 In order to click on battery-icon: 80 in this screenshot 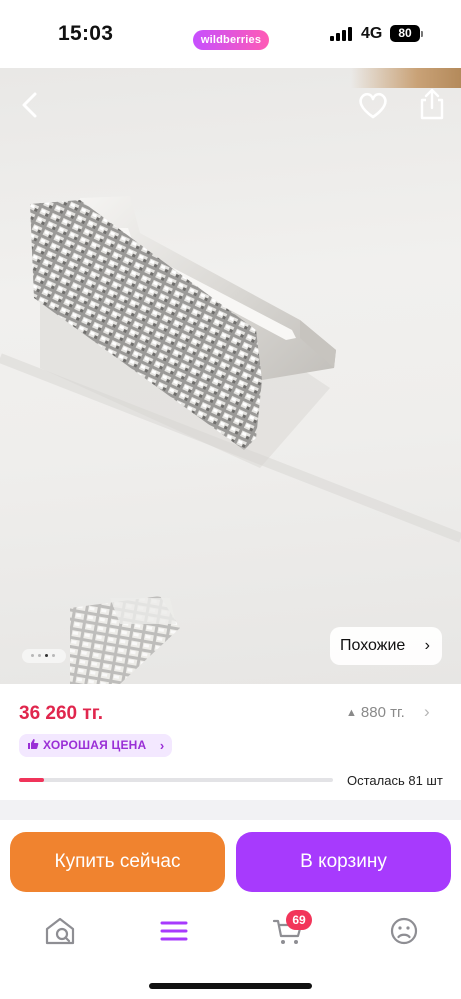, I will do `click(405, 33)`.